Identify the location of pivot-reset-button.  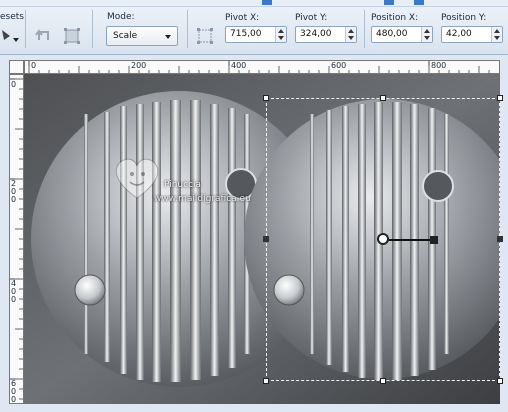
(205, 36).